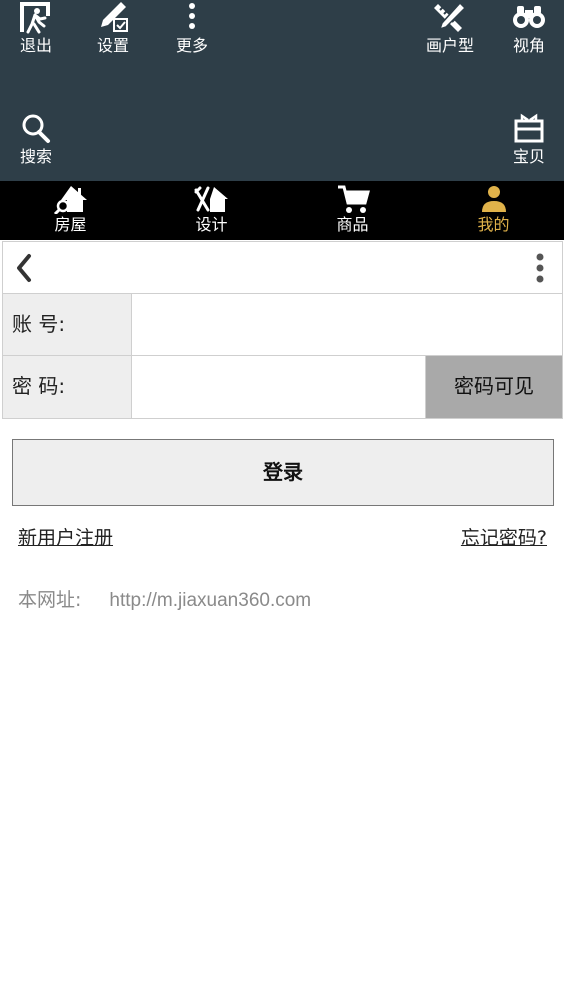 The width and height of the screenshot is (564, 1004). I want to click on exit-button: 退出, so click(36, 28).